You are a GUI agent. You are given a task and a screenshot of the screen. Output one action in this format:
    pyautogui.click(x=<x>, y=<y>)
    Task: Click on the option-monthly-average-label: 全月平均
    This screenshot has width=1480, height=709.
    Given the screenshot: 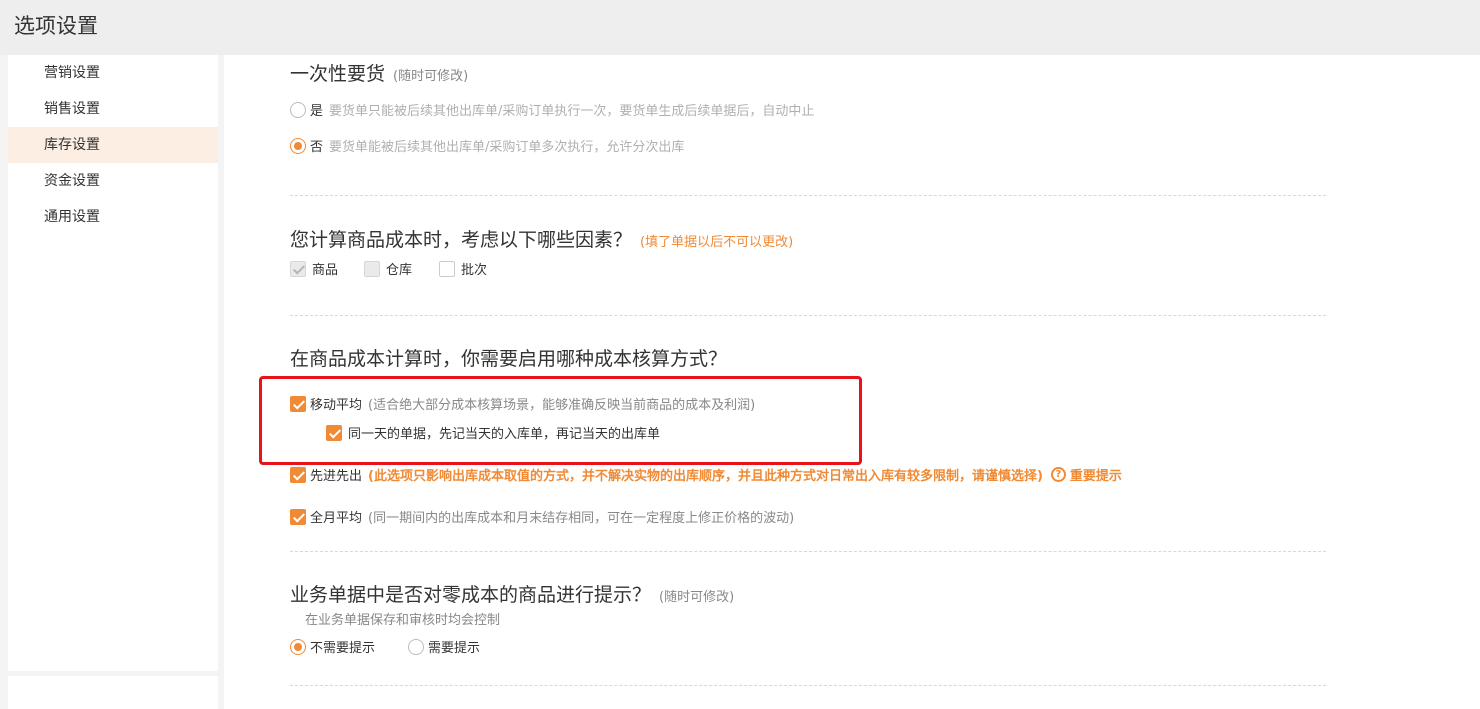 What is the action you would take?
    pyautogui.click(x=336, y=518)
    